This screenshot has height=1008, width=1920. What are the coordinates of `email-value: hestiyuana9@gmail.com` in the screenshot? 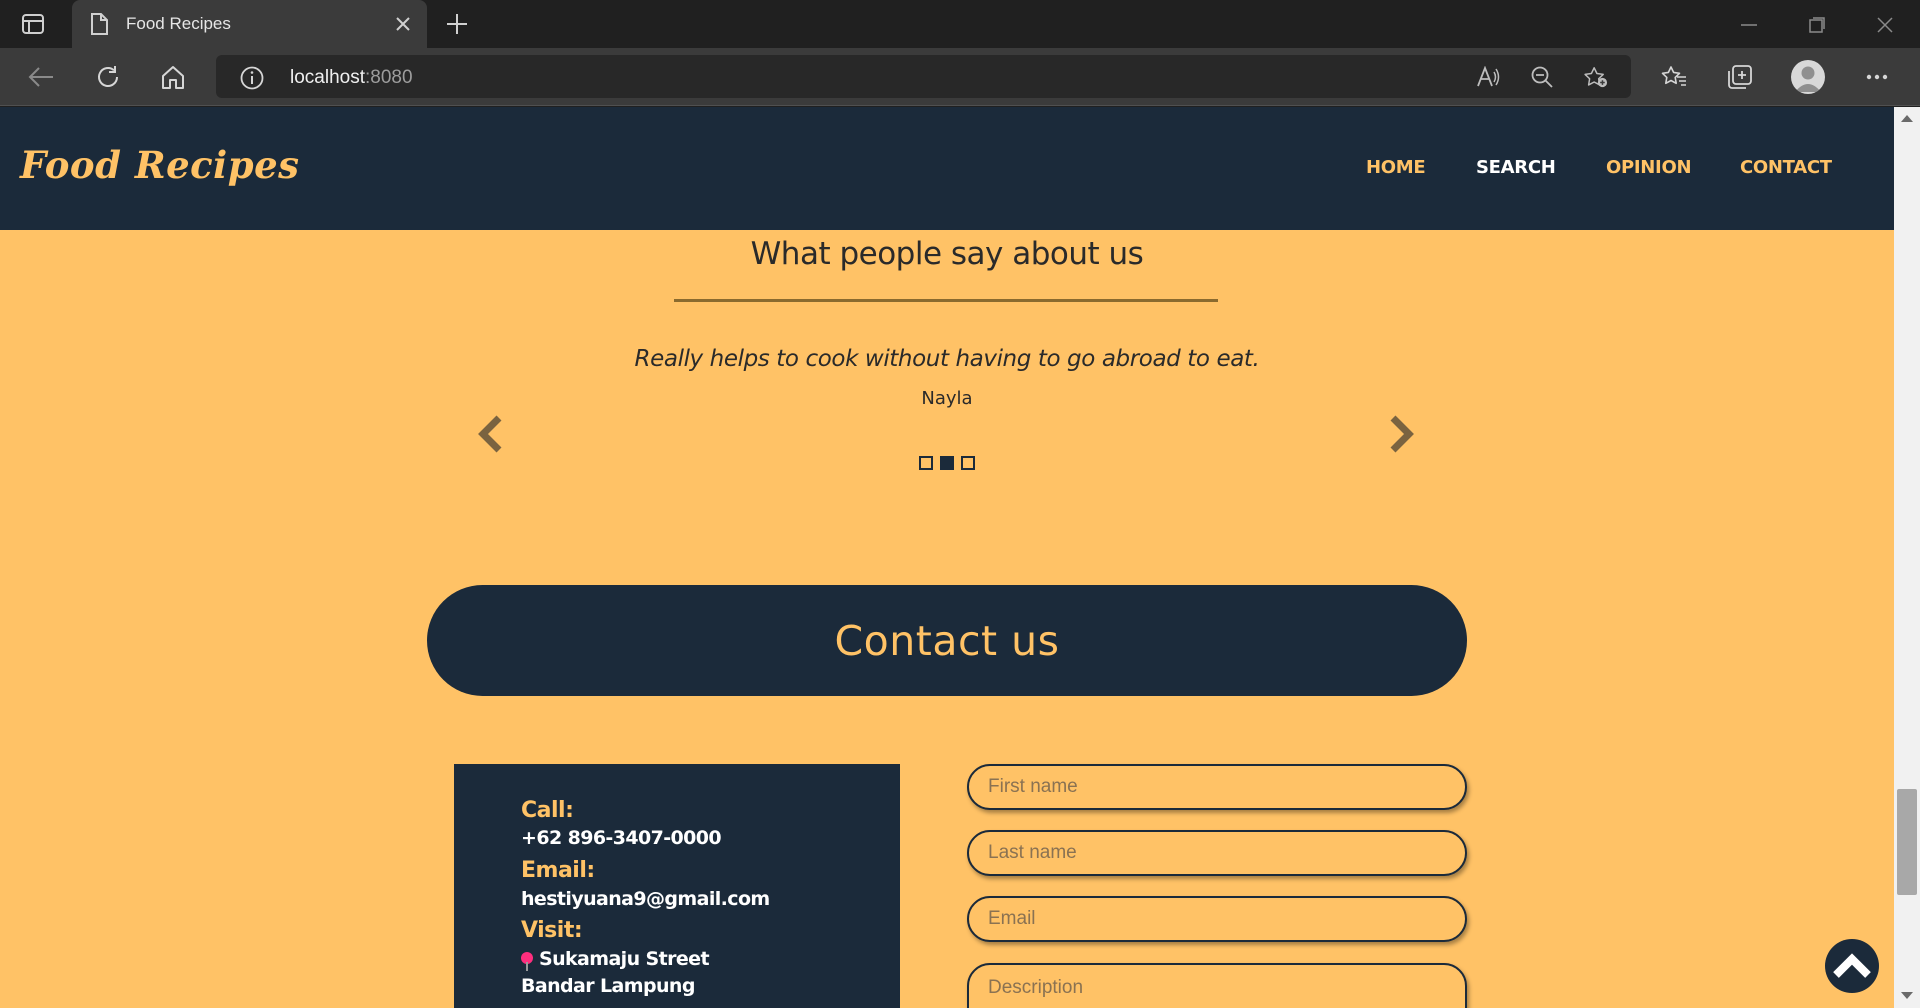 It's located at (645, 899).